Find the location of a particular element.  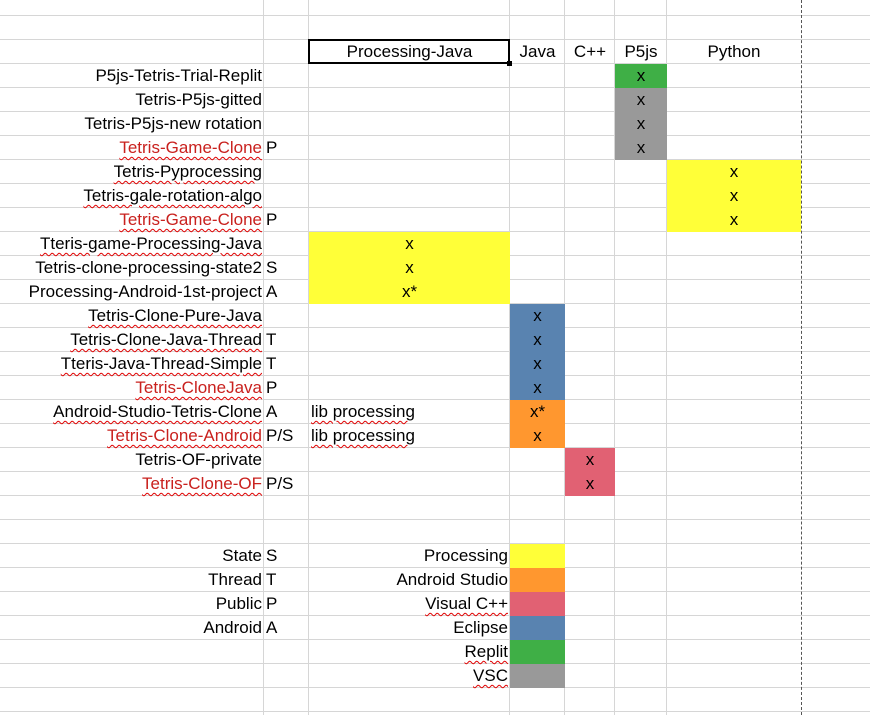

project-name-text: Tetris-CloneJava is located at coordinates (198, 387).